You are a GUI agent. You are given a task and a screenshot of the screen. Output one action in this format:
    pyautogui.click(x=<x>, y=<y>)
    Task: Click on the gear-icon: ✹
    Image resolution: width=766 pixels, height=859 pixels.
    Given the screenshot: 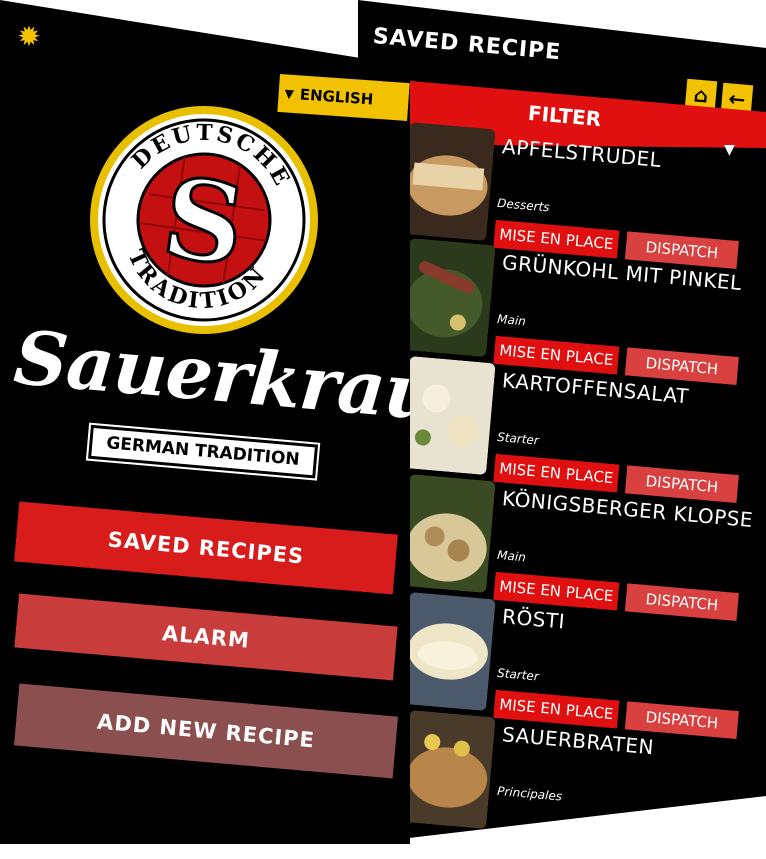 What is the action you would take?
    pyautogui.click(x=29, y=37)
    